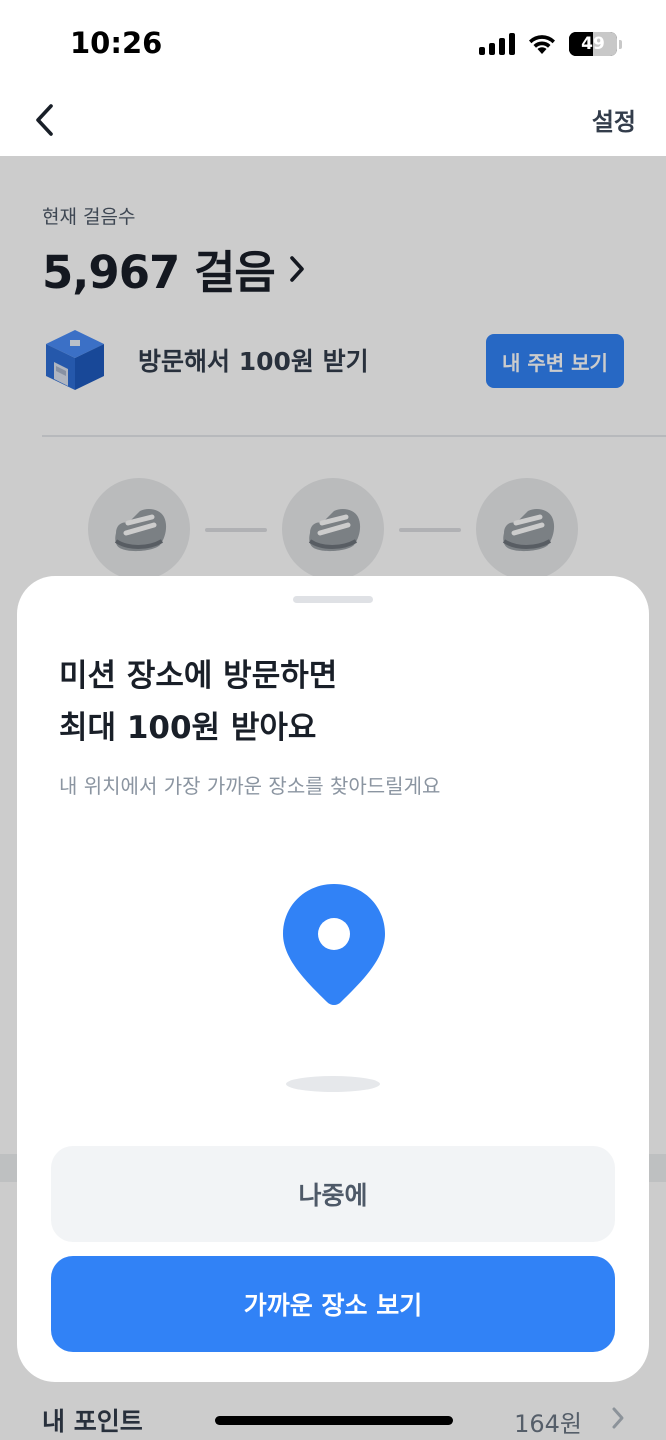 The image size is (666, 1440). What do you see at coordinates (250, 786) in the screenshot?
I see `sheet-subtitle: 내 위치에서 가장 가까운 장소를 찾아드릴게요` at bounding box center [250, 786].